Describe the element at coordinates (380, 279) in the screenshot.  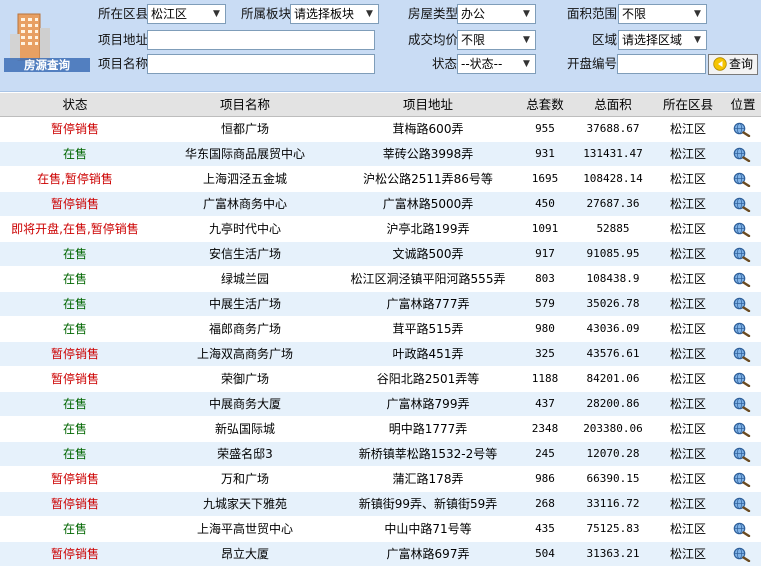
I see `table-row: 在售 绿城兰园 松江区洞泾镇平阳河路555弄 803 108438.9 松江区` at that location.